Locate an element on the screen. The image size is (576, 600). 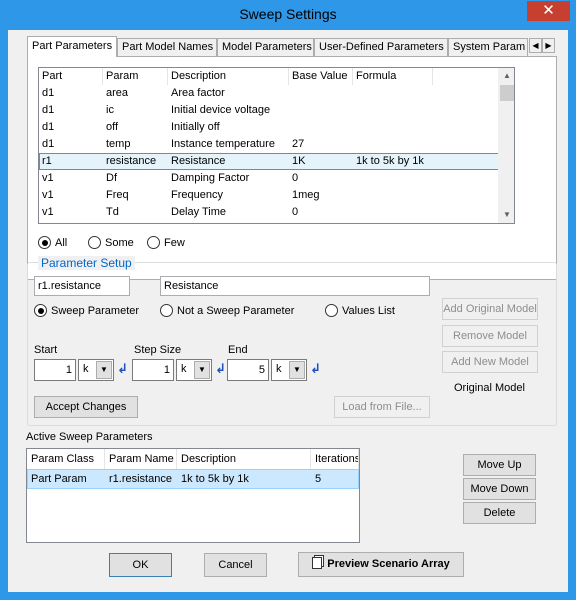
tab-user-defined-parameters: User-Defined Parameters is located at coordinates (381, 47).